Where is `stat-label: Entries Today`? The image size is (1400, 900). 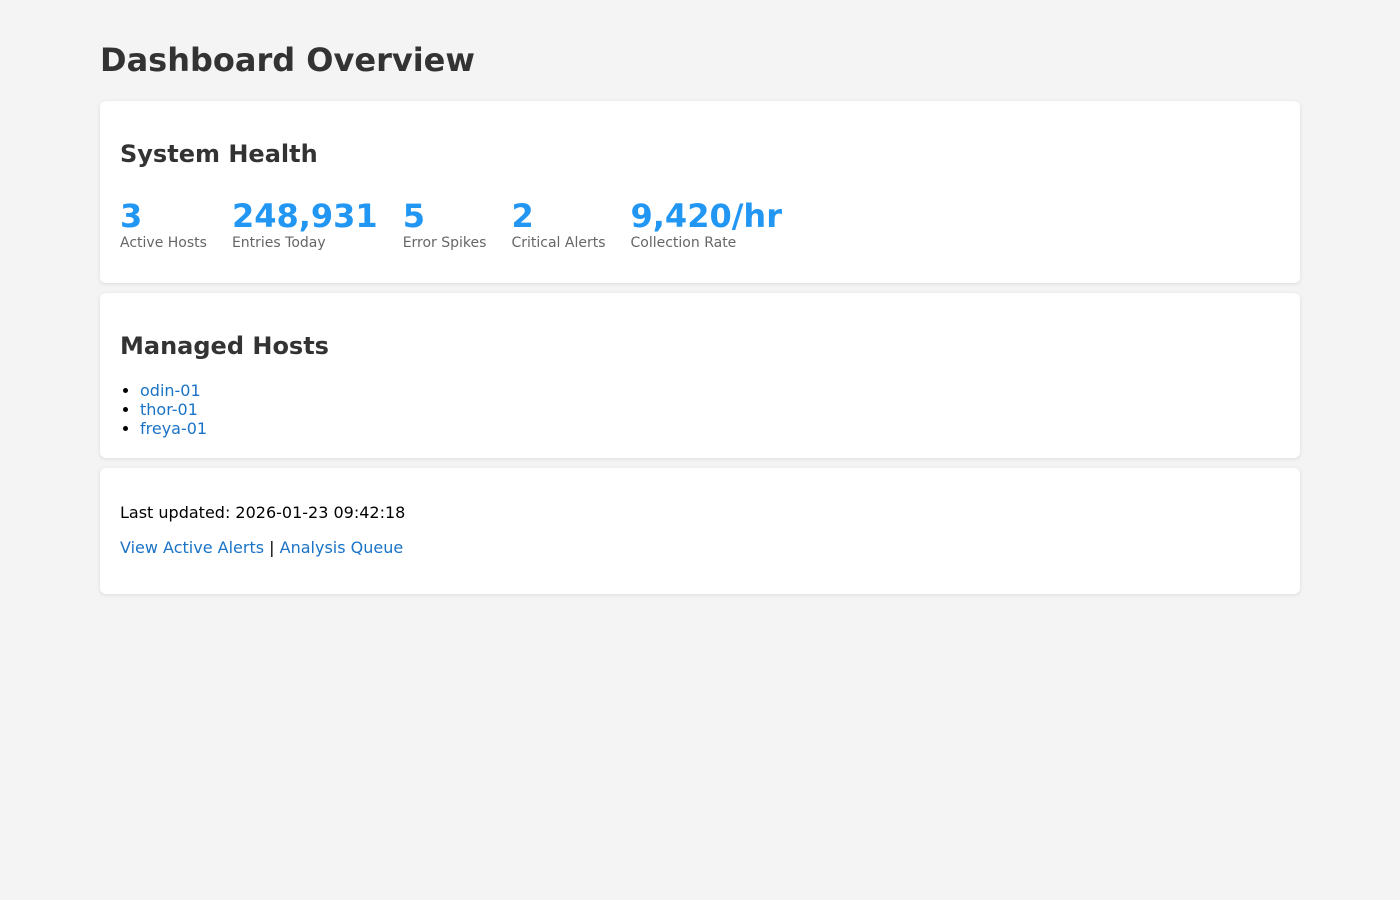 stat-label: Entries Today is located at coordinates (278, 243).